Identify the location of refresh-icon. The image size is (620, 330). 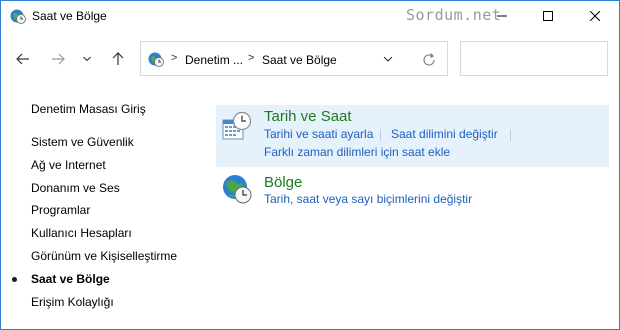
(429, 60).